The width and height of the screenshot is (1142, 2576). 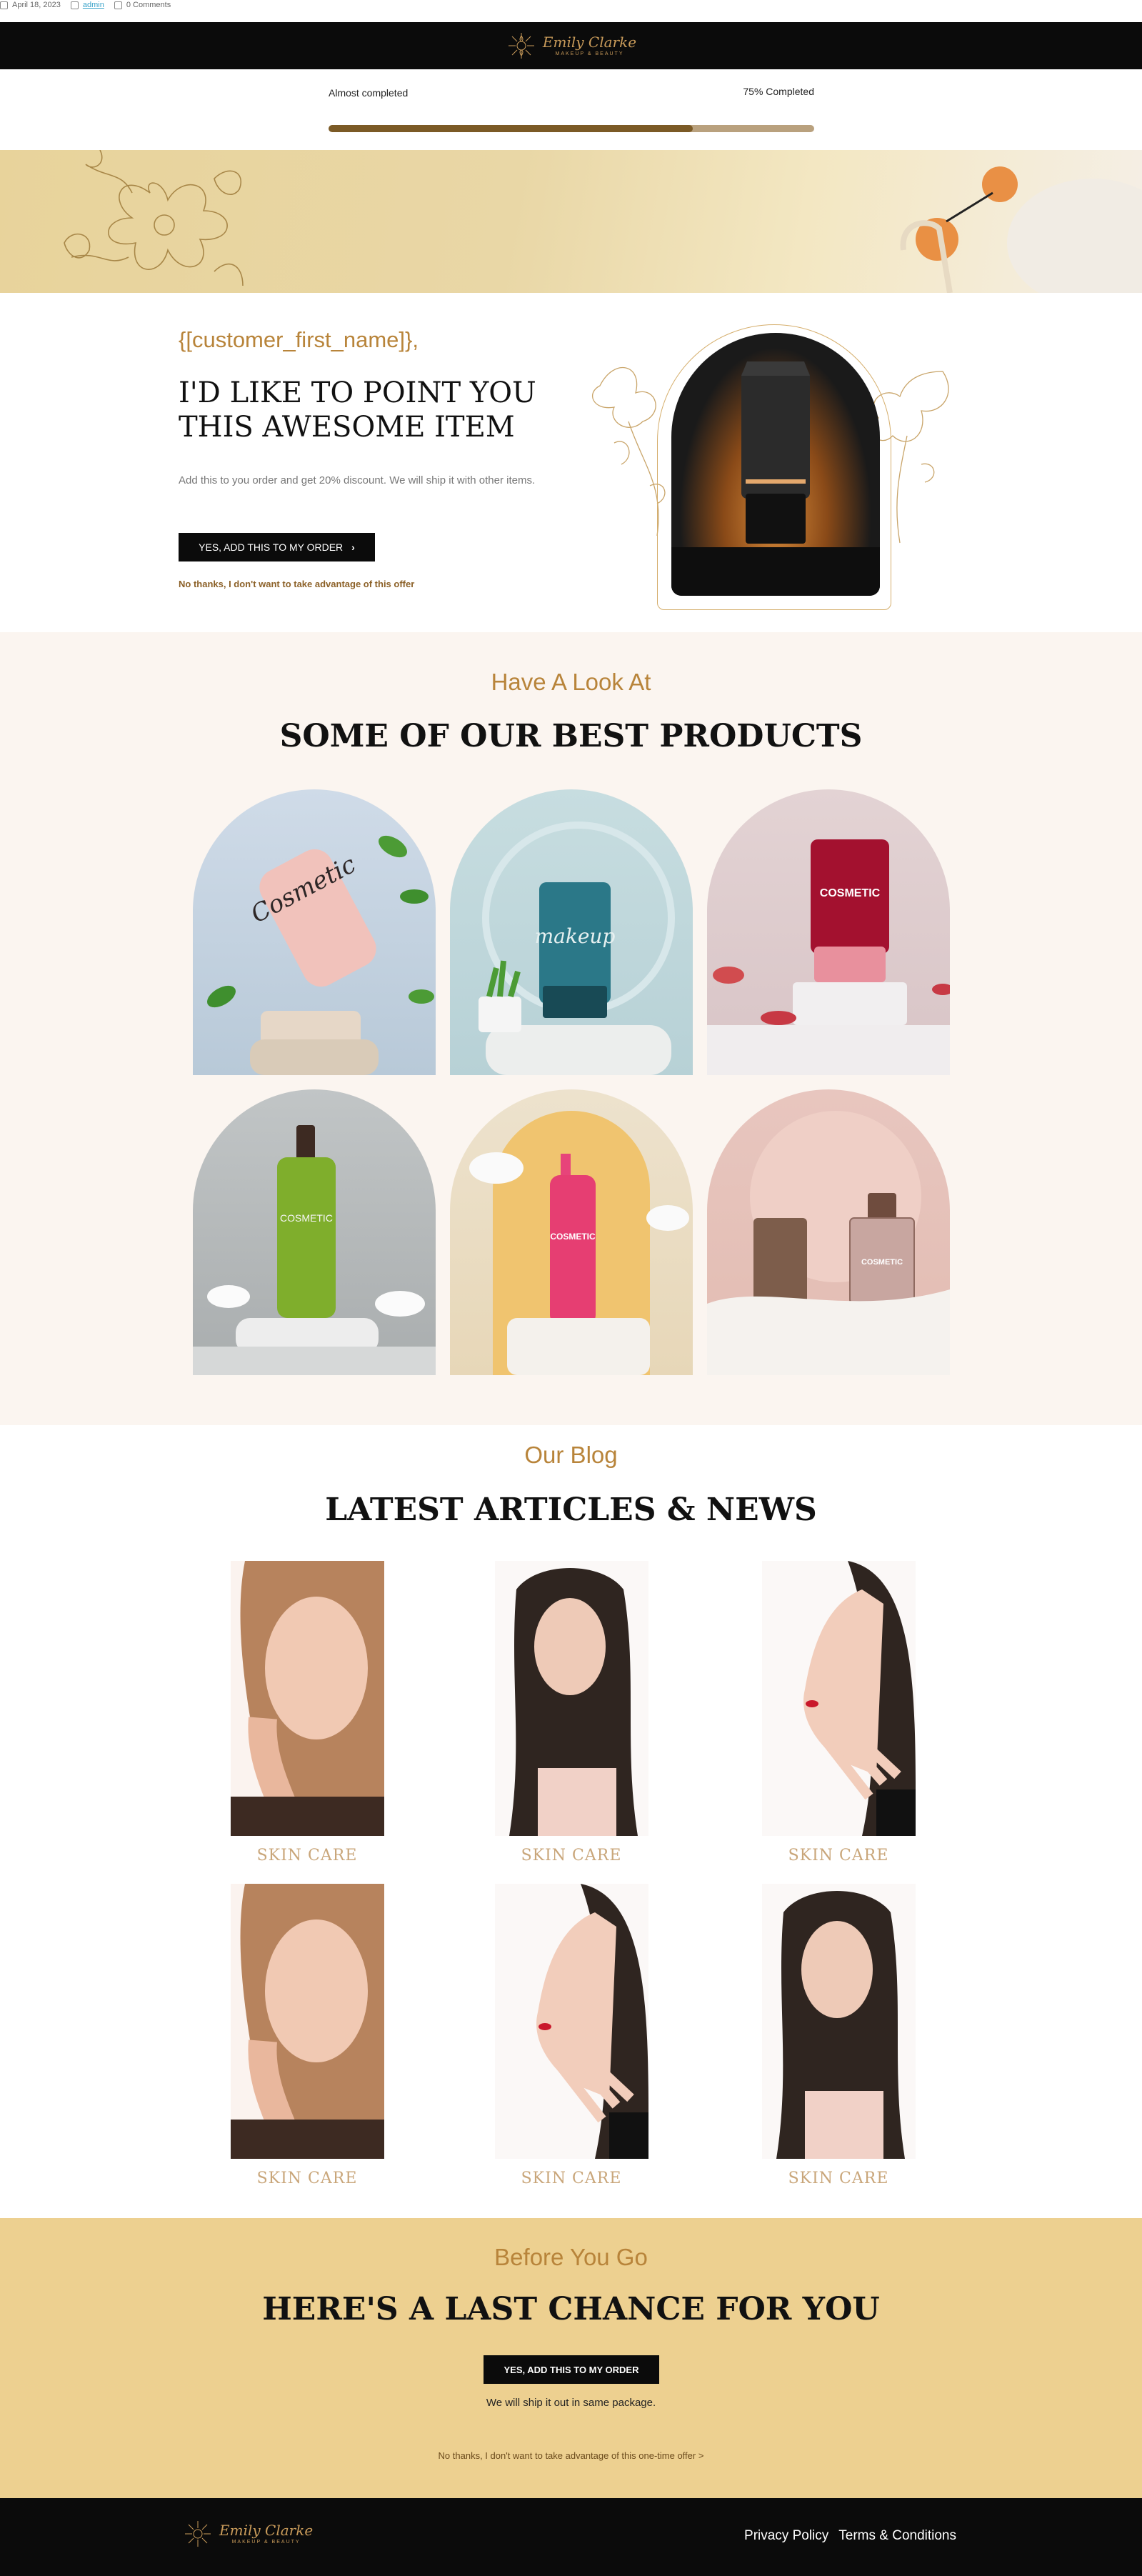 What do you see at coordinates (571, 1510) in the screenshot?
I see `blog-title: LATEST ARTICLES & NEWS` at bounding box center [571, 1510].